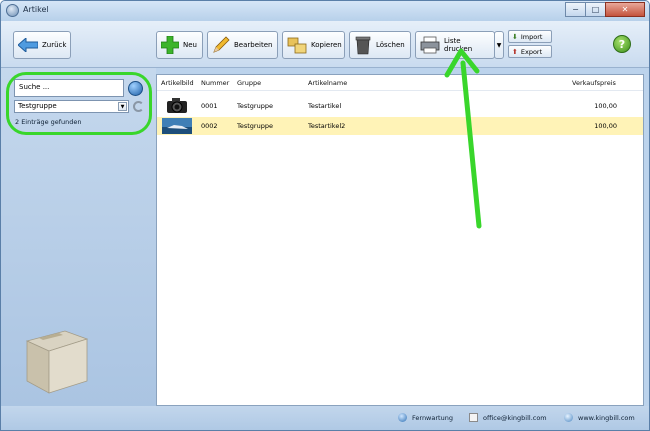 The width and height of the screenshot is (650, 431). I want to click on delete-button: Löschen, so click(380, 45).